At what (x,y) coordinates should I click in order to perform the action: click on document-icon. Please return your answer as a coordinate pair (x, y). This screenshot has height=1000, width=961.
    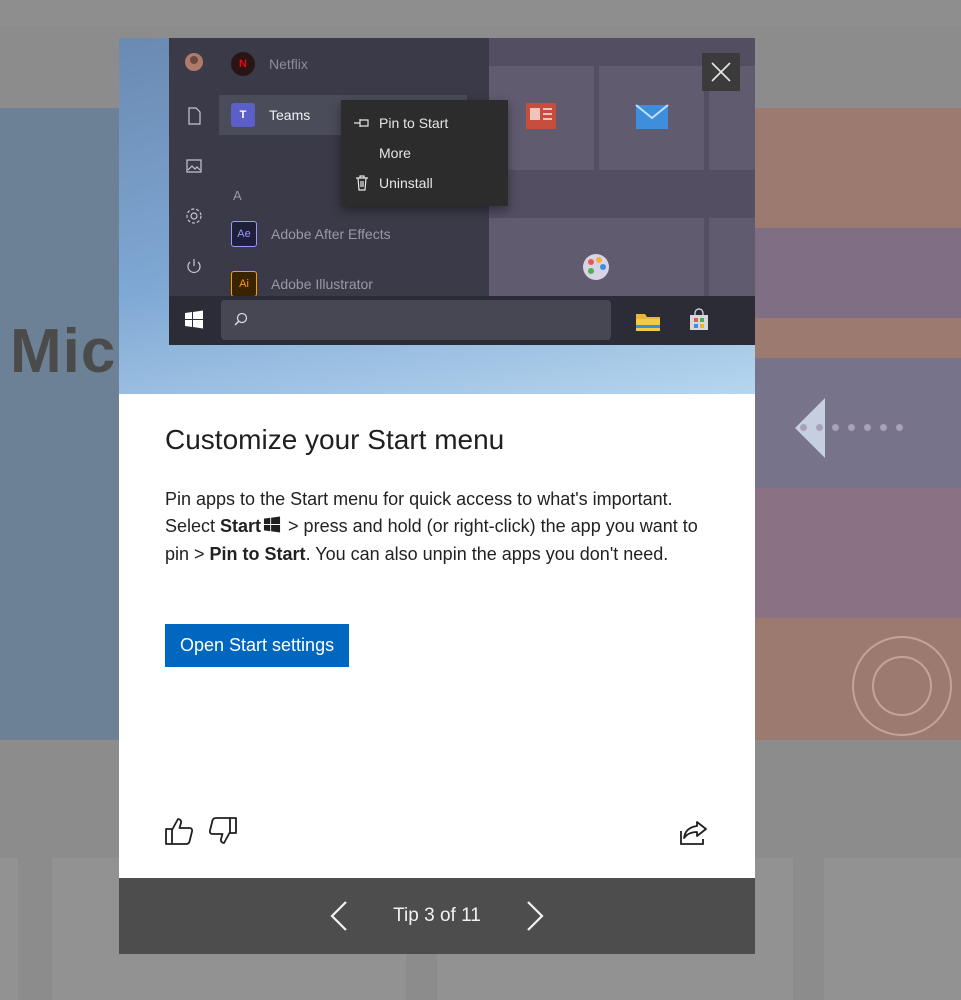
    Looking at the image, I should click on (194, 116).